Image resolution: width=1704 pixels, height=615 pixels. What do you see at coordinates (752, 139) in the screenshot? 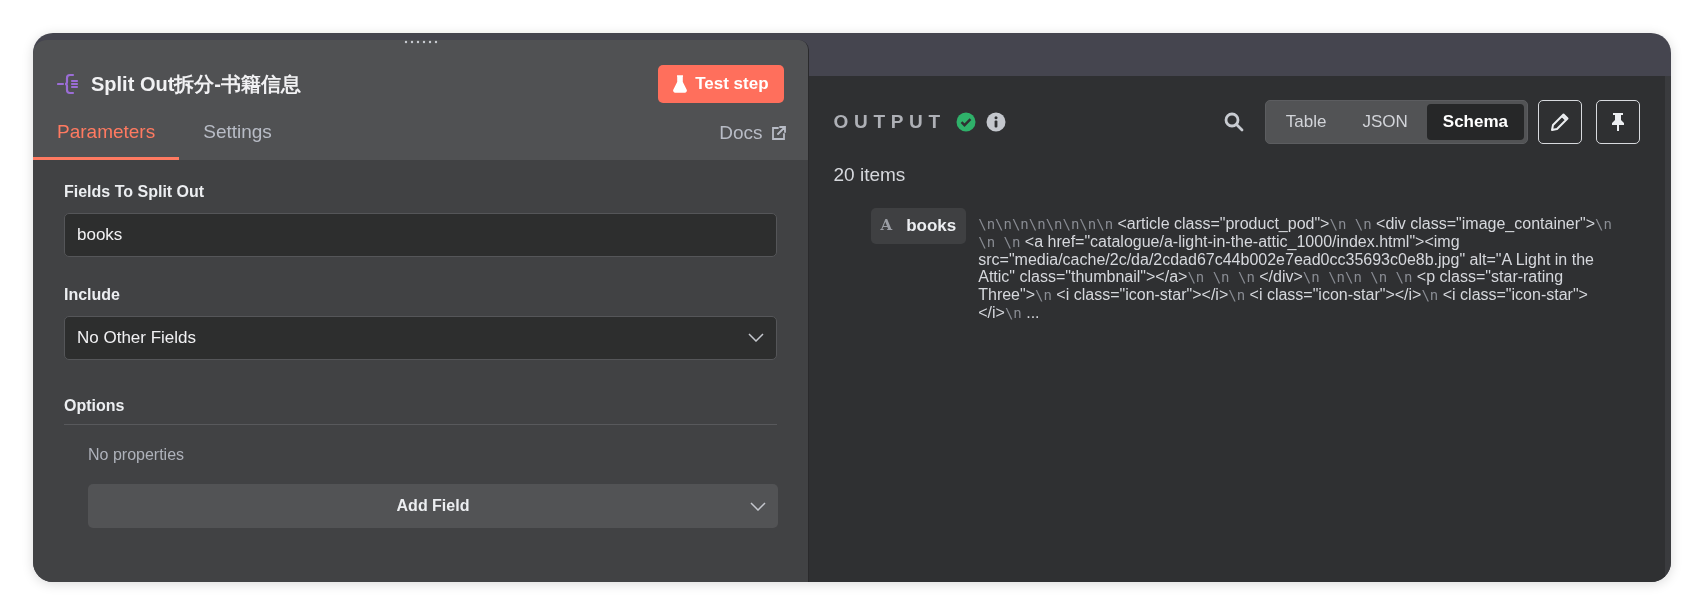
I see `docs-link: Docs` at bounding box center [752, 139].